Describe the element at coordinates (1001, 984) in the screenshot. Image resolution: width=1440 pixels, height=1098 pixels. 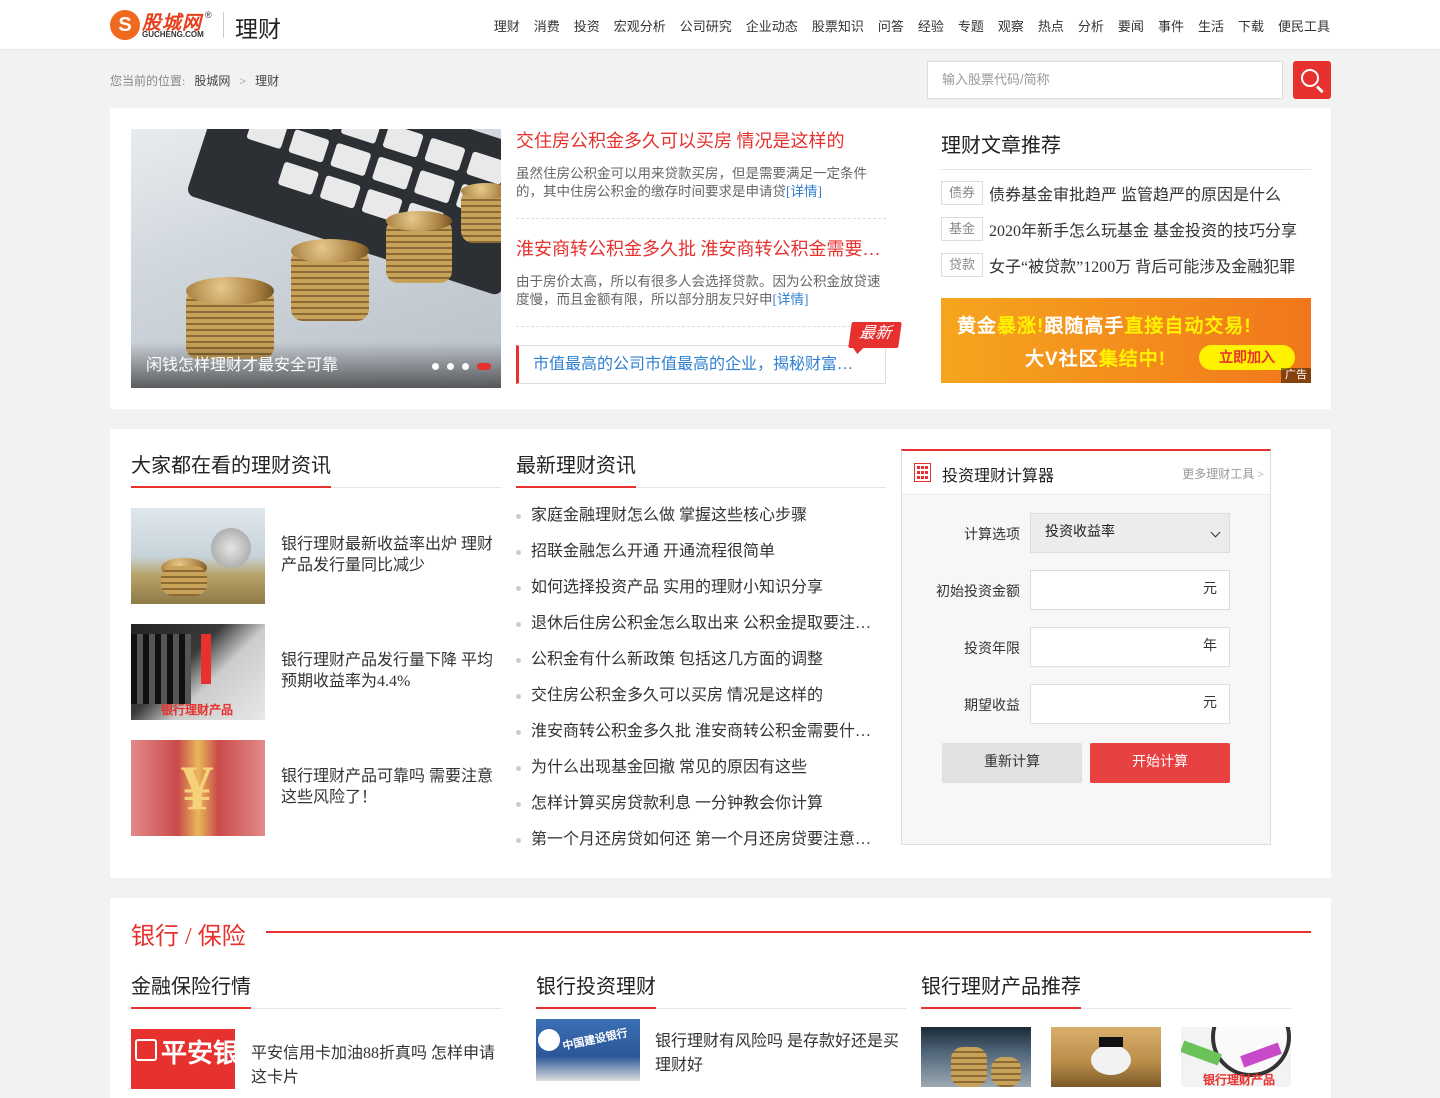
I see `column-title: 银行理财产品推荐` at that location.